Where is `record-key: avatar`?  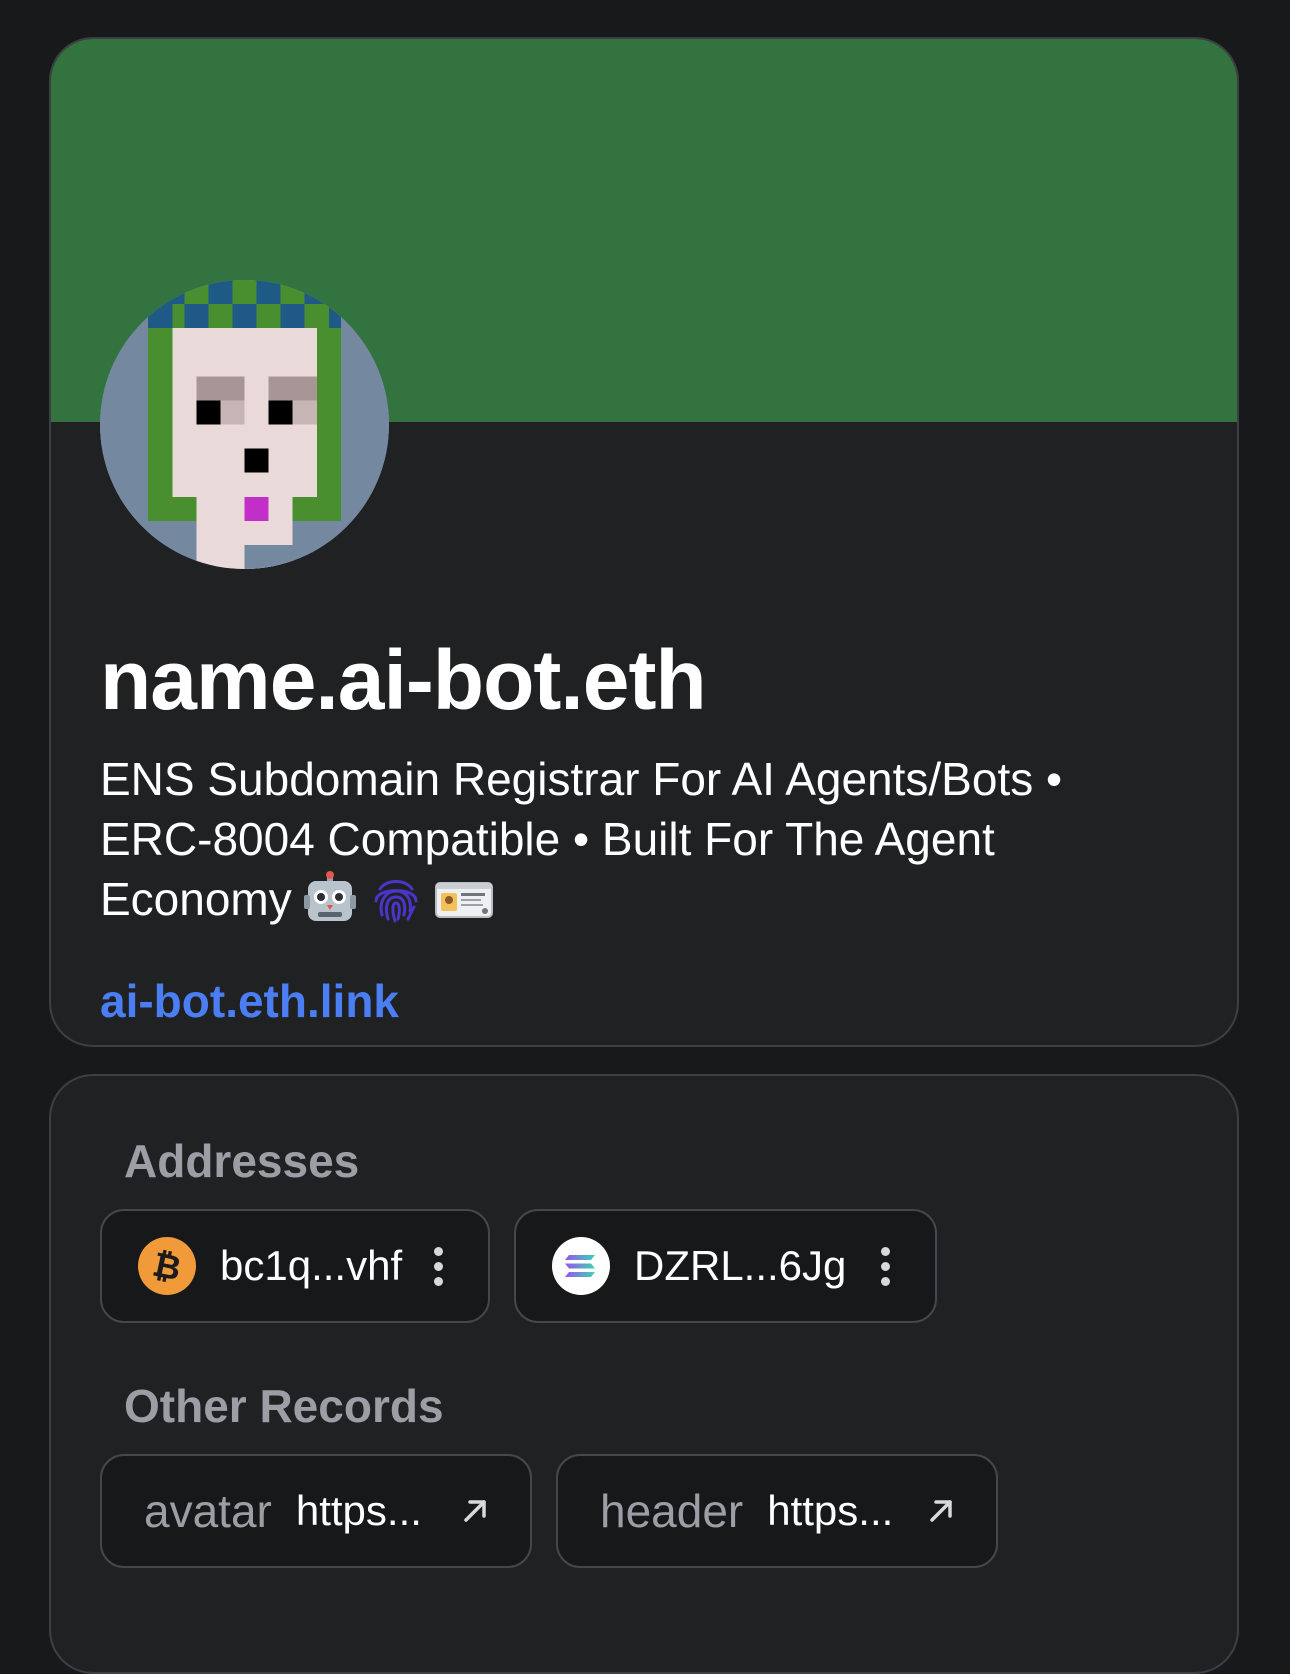
record-key: avatar is located at coordinates (208, 1511).